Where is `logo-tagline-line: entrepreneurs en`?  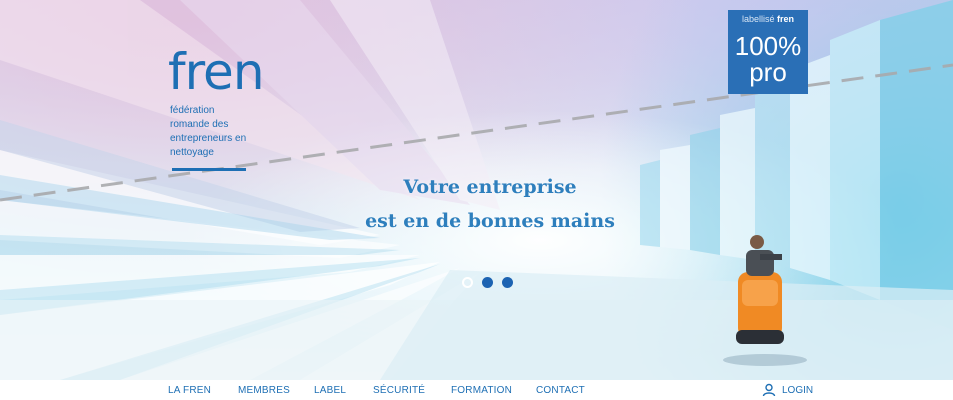 logo-tagline-line: entrepreneurs en is located at coordinates (208, 138).